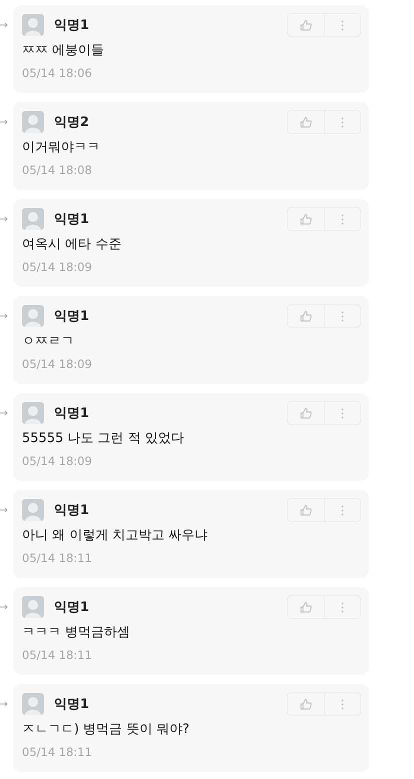 Image resolution: width=414 pixels, height=779 pixels. What do you see at coordinates (64, 51) in the screenshot?
I see `comment-text: ㅉㅉ 에붕이들` at bounding box center [64, 51].